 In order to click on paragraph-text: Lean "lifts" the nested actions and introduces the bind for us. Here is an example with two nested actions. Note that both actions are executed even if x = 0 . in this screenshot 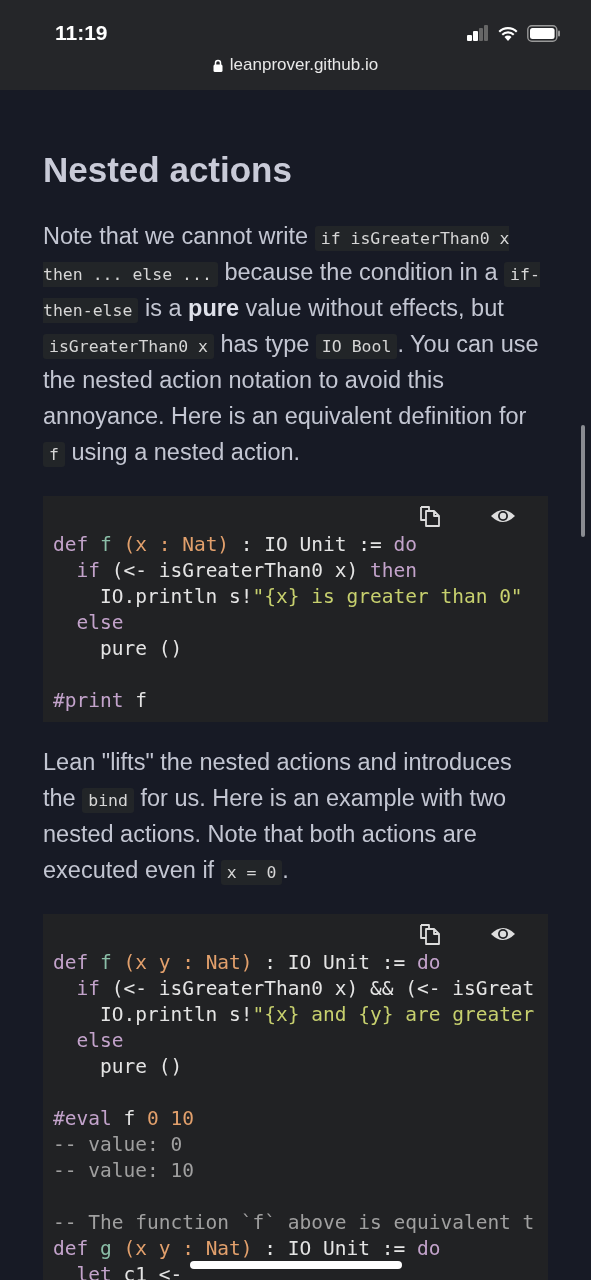, I will do `click(278, 817)`.